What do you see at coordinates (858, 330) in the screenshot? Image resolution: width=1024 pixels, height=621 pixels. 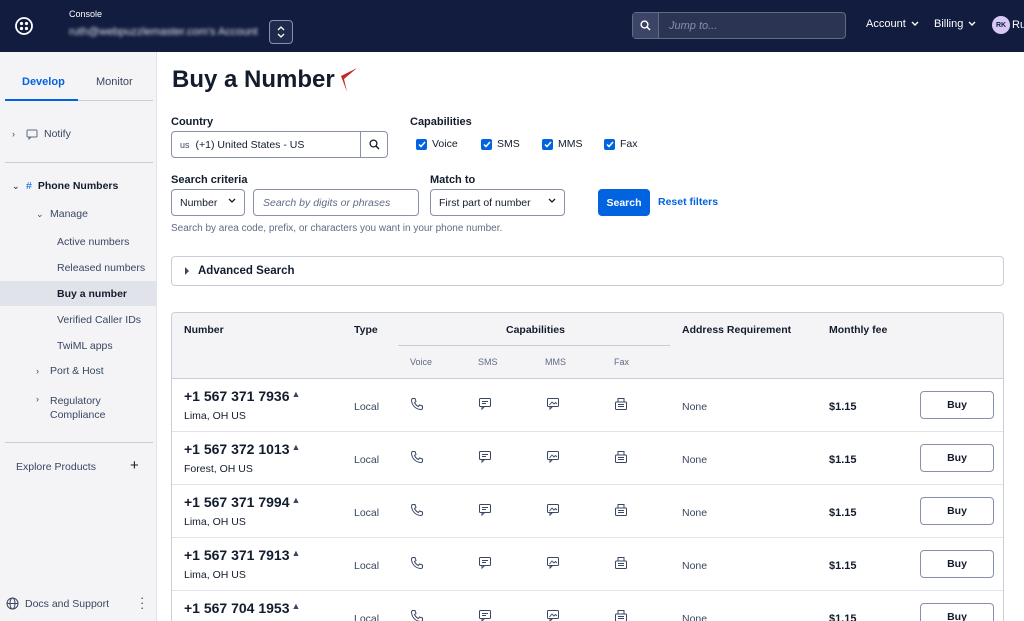 I see `header-monthly-fee: Monthly fee` at bounding box center [858, 330].